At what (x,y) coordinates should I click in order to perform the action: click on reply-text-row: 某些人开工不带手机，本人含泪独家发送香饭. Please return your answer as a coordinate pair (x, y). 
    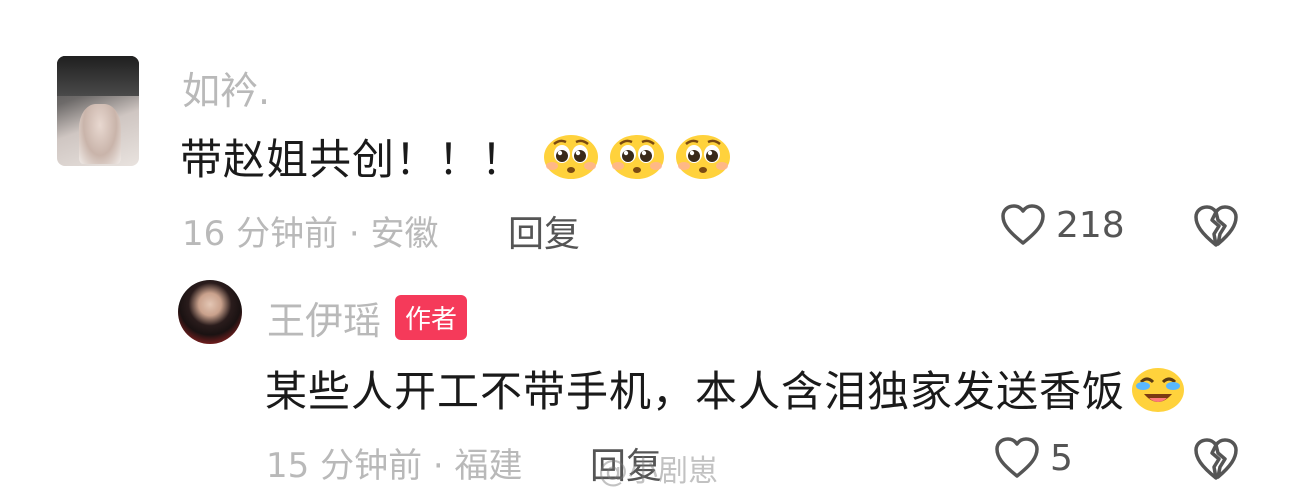
    Looking at the image, I should click on (726, 388).